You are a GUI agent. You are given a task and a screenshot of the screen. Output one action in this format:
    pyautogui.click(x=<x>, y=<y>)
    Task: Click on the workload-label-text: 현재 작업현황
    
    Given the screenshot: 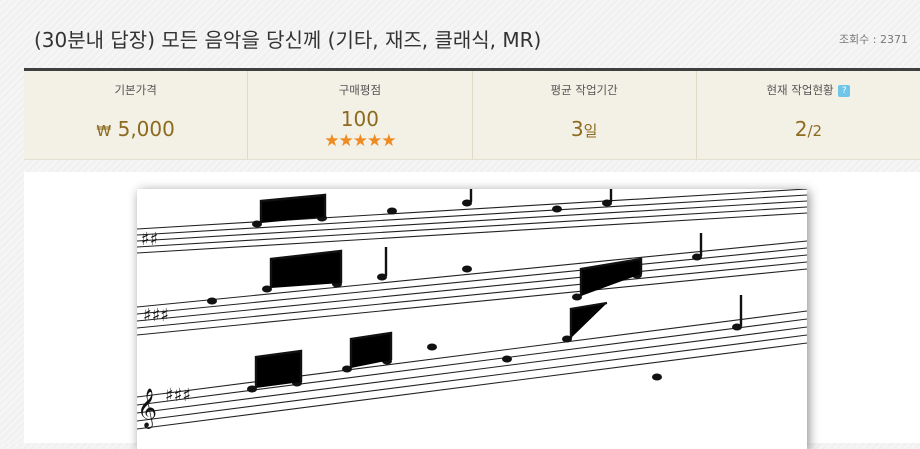 What is the action you would take?
    pyautogui.click(x=800, y=90)
    